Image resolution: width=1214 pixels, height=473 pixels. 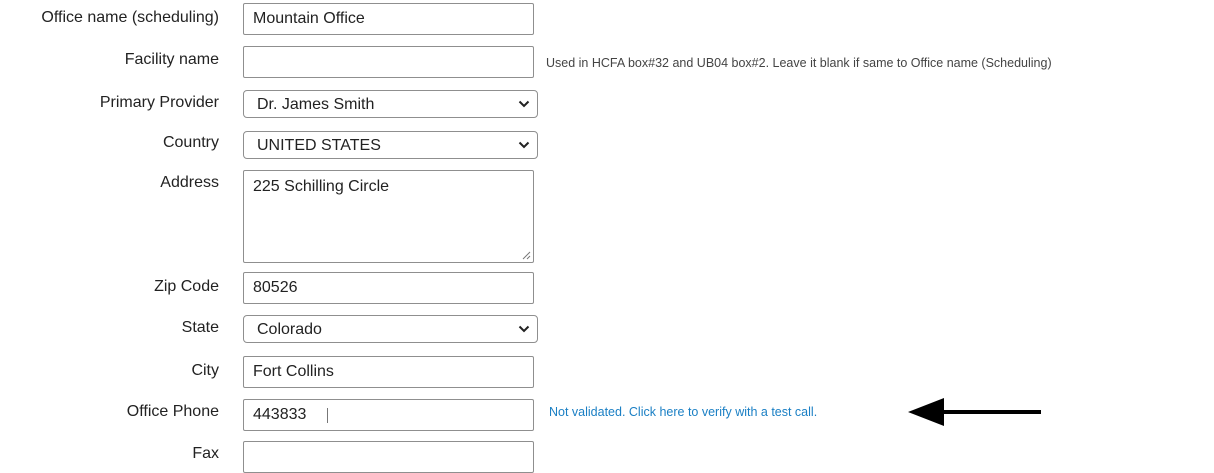 What do you see at coordinates (390, 145) in the screenshot?
I see `country-select: UNITED STATES` at bounding box center [390, 145].